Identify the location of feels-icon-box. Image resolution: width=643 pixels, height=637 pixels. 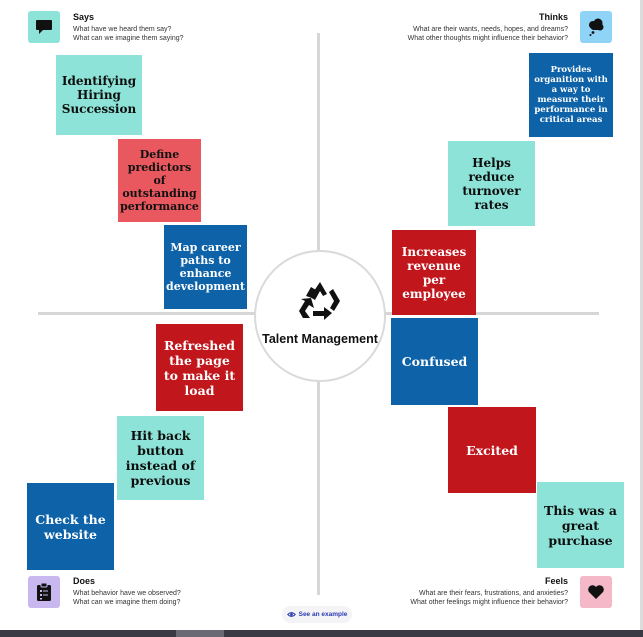
(596, 592).